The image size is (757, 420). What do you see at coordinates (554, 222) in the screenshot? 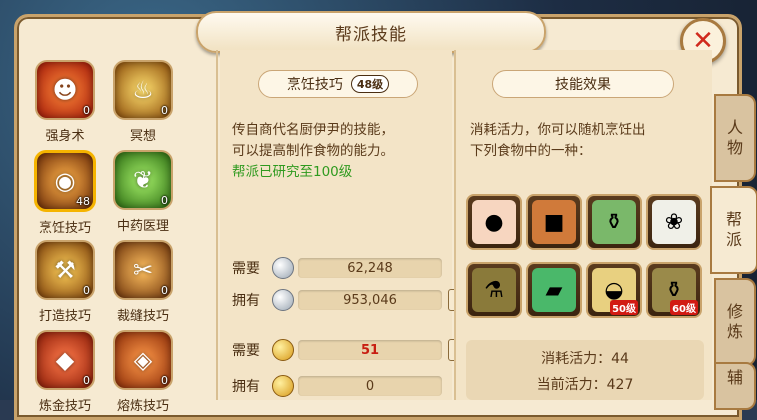
I see `braised-meat-icon: ■` at bounding box center [554, 222].